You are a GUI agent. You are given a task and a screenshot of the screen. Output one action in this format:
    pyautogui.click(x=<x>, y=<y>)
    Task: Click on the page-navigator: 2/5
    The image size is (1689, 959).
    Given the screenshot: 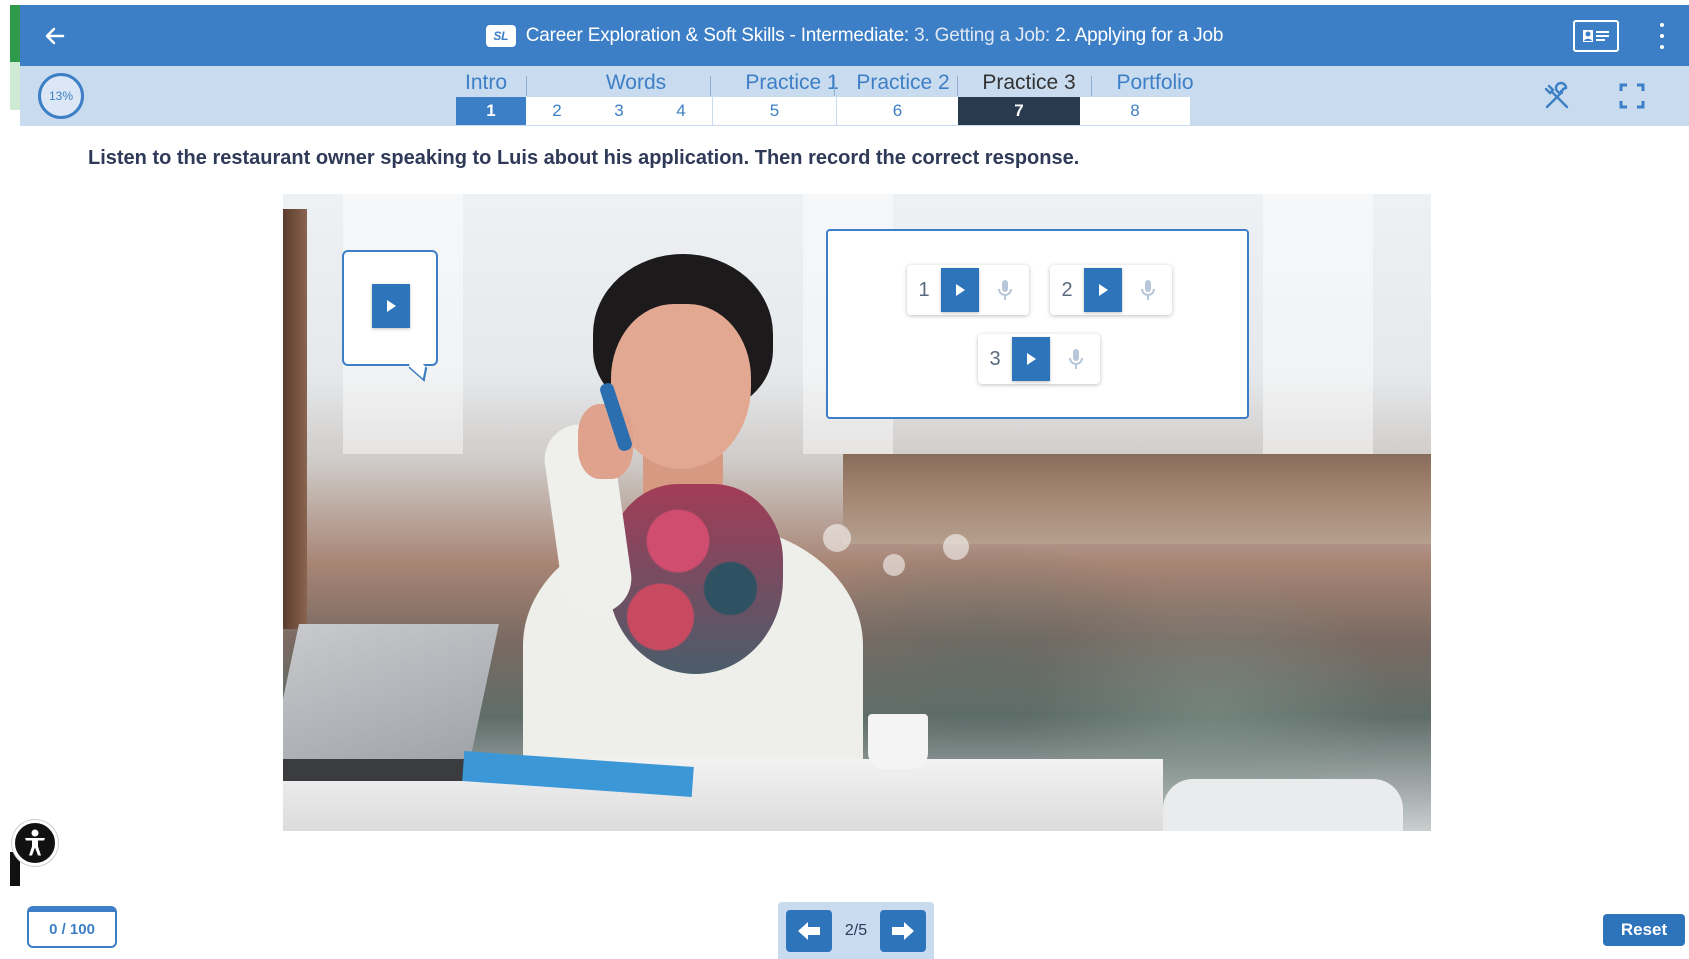 What is the action you would take?
    pyautogui.click(x=856, y=930)
    